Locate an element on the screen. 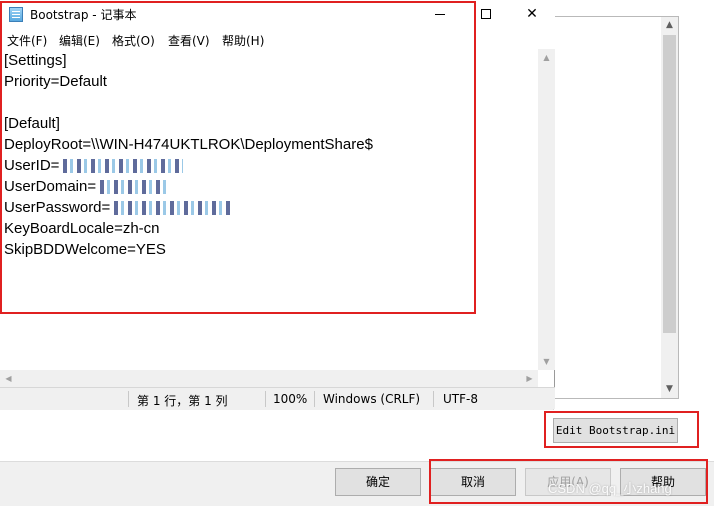  text-line: [Default] is located at coordinates (32, 123).